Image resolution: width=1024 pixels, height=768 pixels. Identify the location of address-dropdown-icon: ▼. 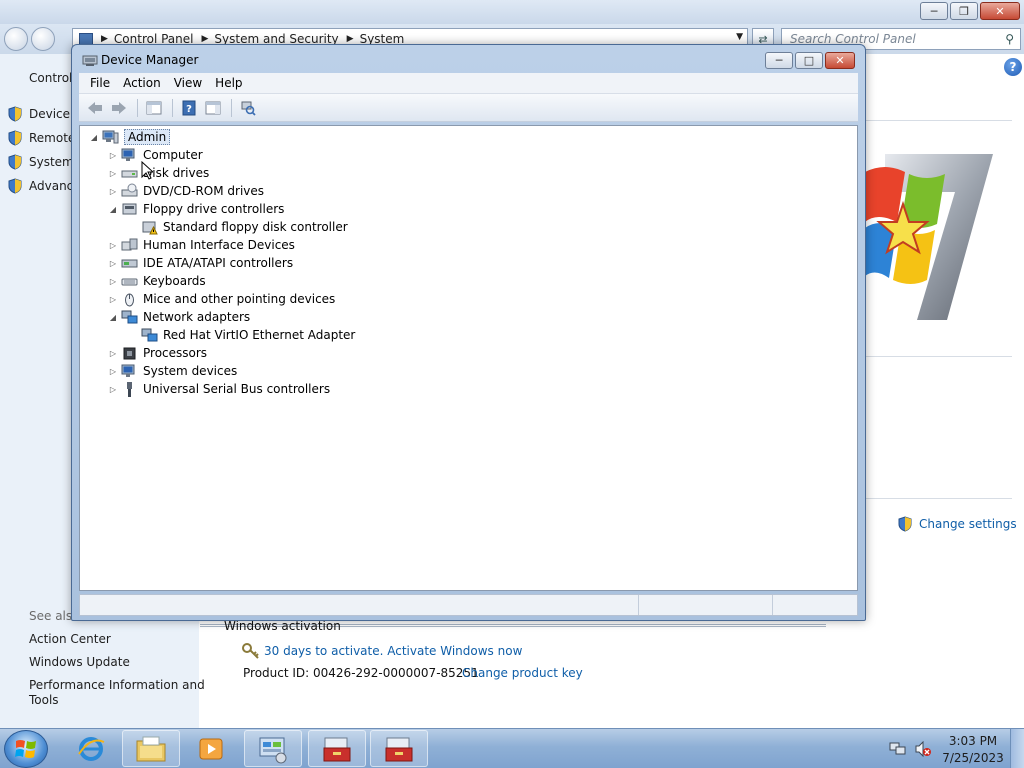
(739, 37).